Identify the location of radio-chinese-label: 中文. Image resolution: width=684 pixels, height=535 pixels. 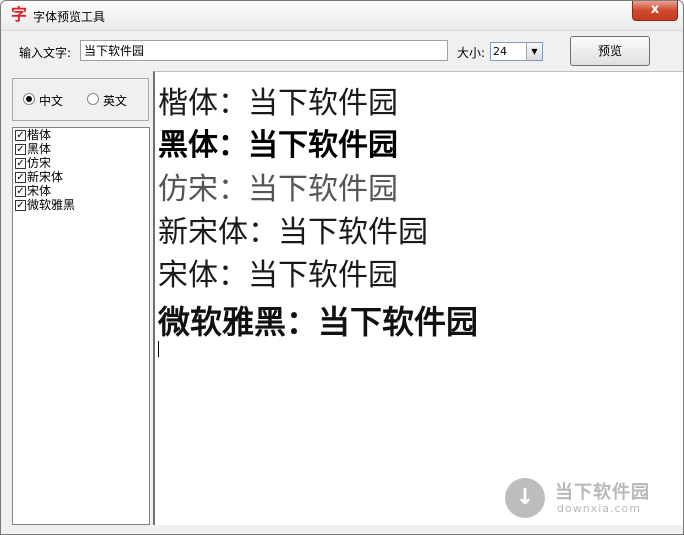
(51, 100).